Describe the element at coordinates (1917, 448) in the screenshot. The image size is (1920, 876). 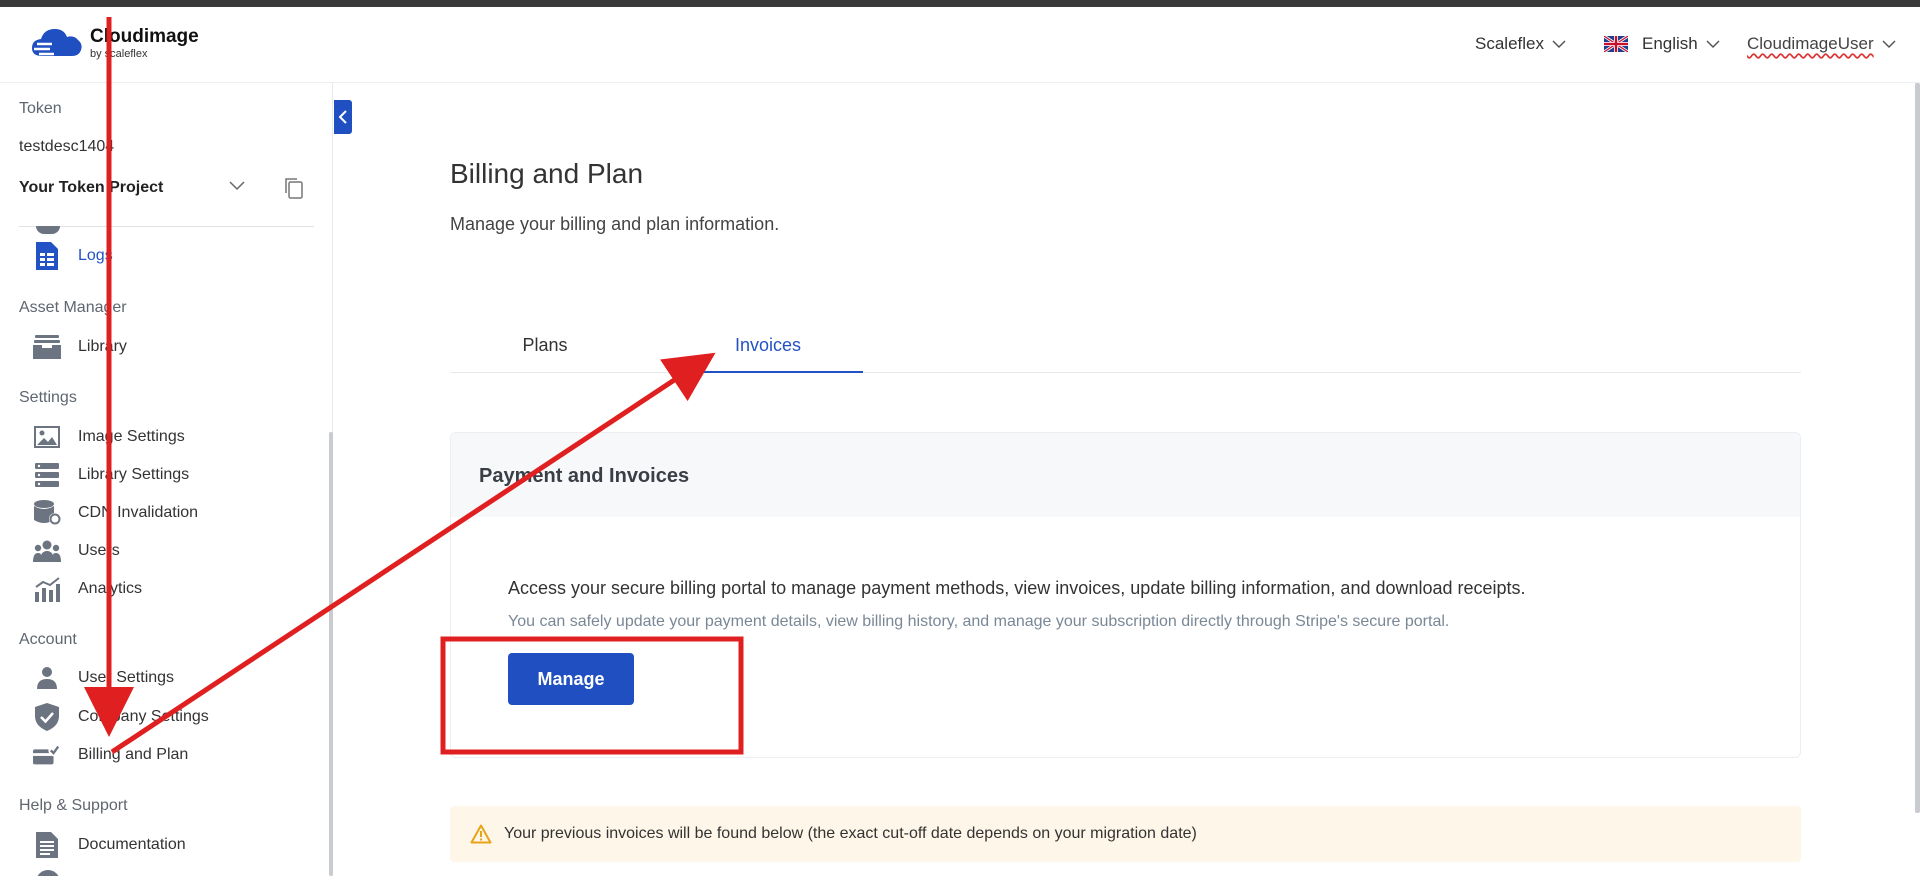
I see `page-scrollbar` at that location.